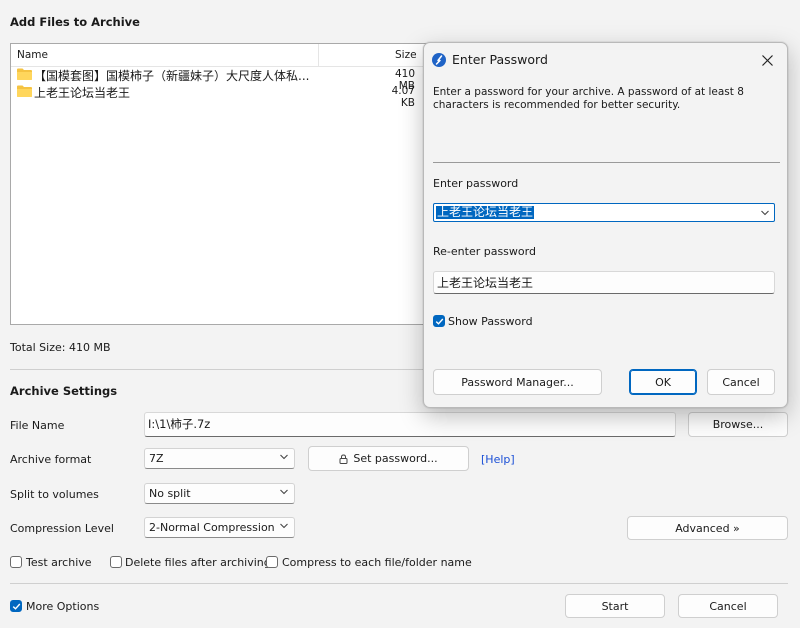  I want to click on lock-icon, so click(343, 458).